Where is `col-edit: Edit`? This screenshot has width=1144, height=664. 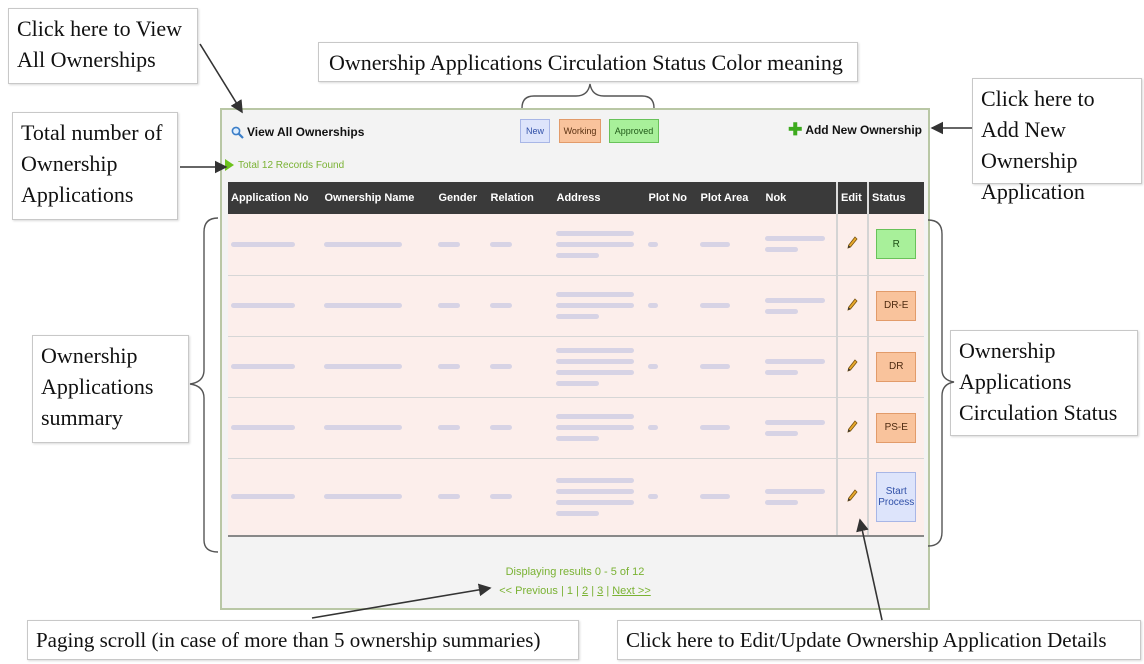
col-edit: Edit is located at coordinates (852, 198).